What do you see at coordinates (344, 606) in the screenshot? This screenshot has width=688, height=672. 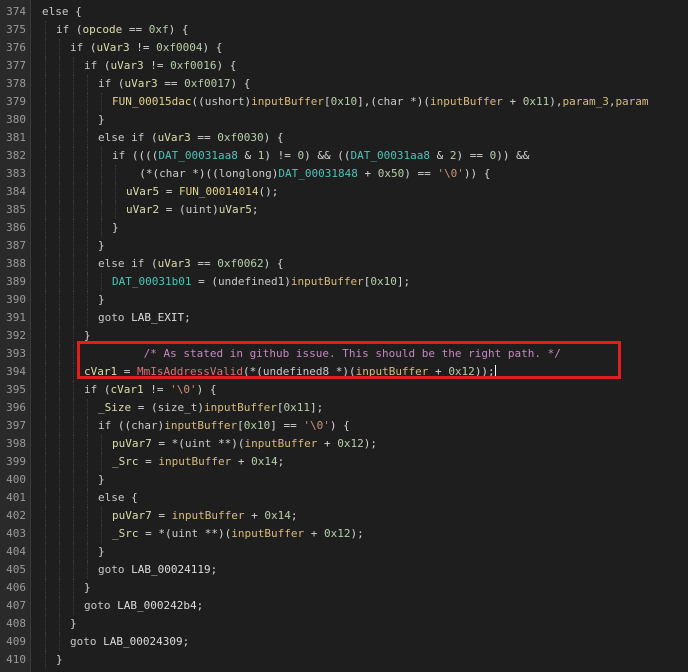 I see `code-line: 407 goto LAB_000242b4;` at bounding box center [344, 606].